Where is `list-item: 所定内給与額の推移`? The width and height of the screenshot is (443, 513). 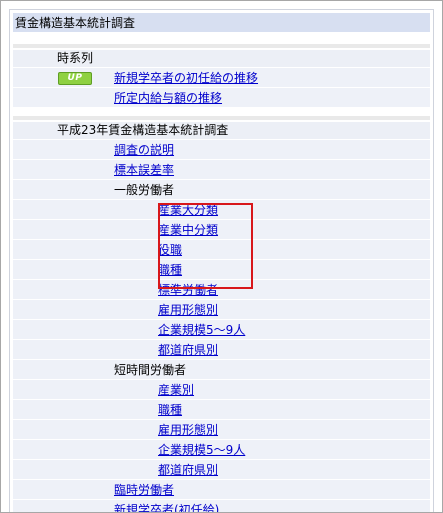
list-item: 所定内給与額の推移 is located at coordinates (221, 98).